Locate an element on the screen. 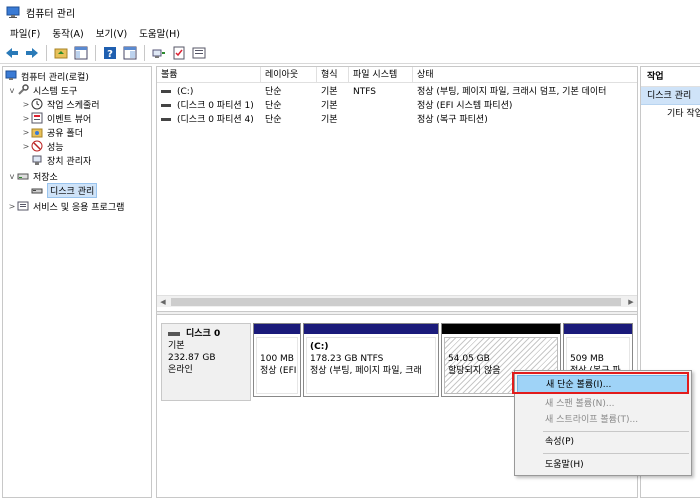 The width and height of the screenshot is (700, 500). menu-file: 파일(F) is located at coordinates (25, 33).